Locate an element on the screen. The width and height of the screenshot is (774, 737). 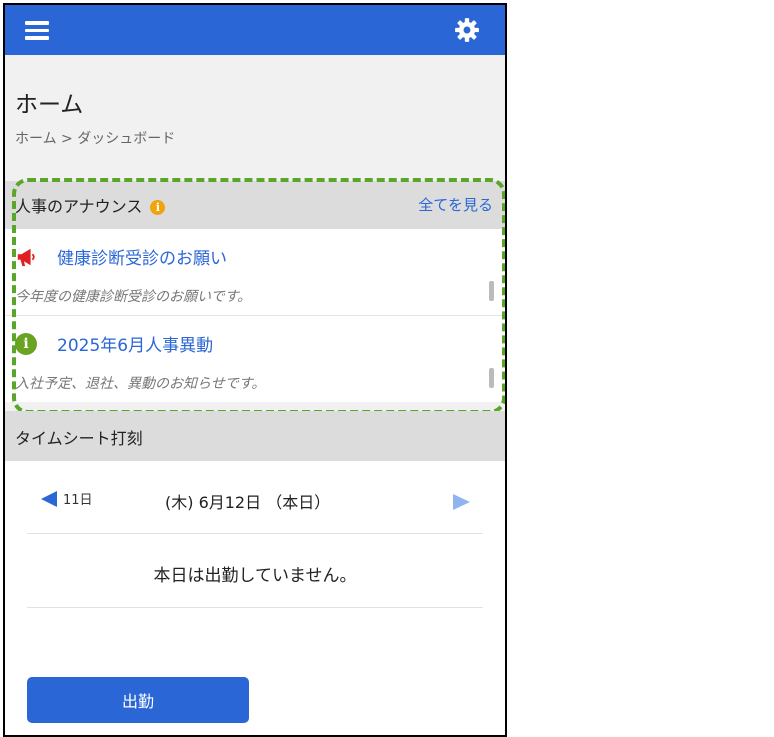
clock-status-message: 本日は出勤していません。 is located at coordinates (255, 576).